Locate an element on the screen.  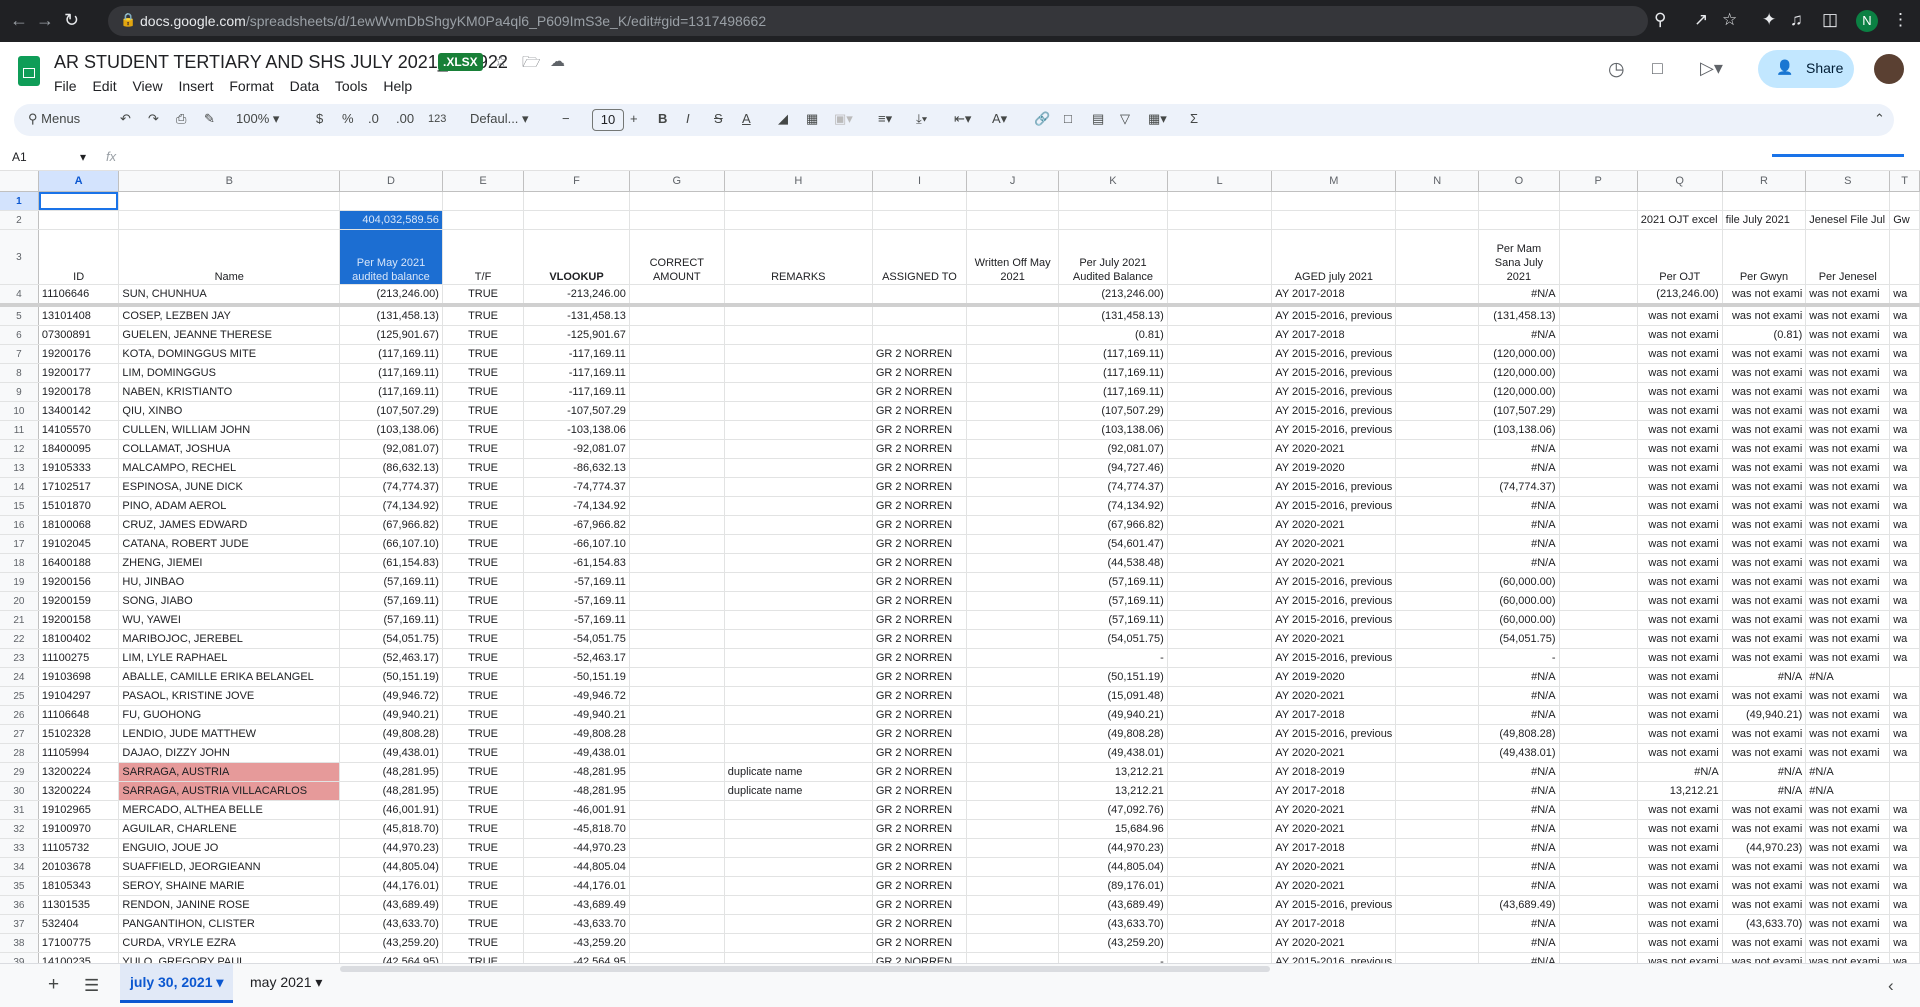
cell-m: AY 2020-2021 is located at coordinates (1334, 525).